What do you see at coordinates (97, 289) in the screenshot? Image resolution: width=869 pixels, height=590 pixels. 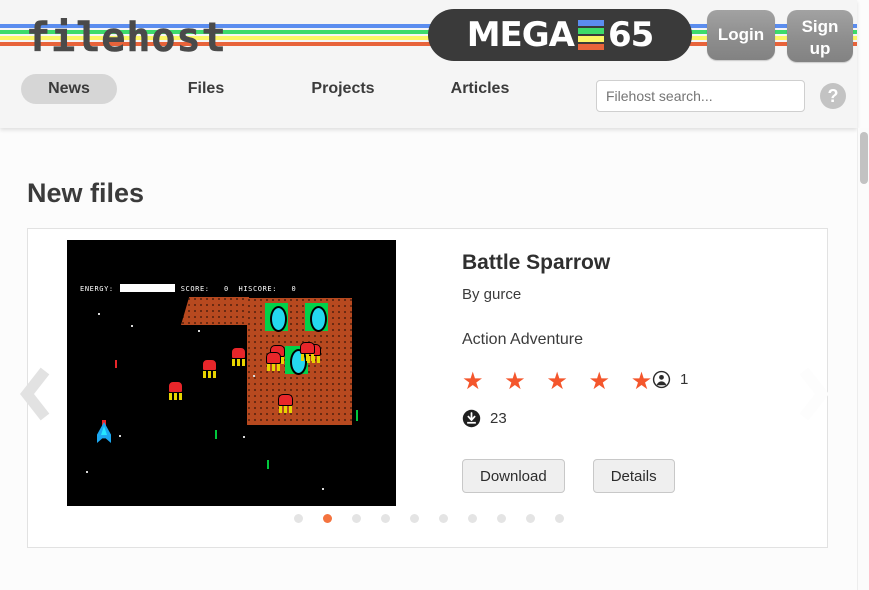 I see `hud-energy-label: ENERGY:` at bounding box center [97, 289].